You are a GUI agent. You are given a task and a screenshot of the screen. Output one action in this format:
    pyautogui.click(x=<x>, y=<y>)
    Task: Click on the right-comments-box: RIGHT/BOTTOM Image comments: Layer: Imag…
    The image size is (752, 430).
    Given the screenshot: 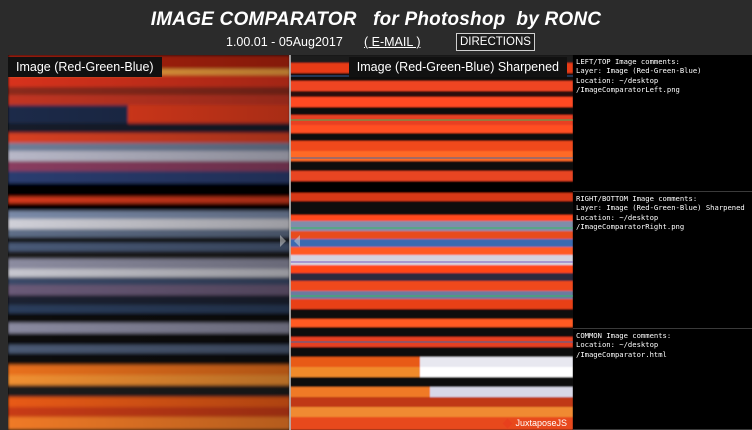 What is the action you would take?
    pyautogui.click(x=662, y=260)
    